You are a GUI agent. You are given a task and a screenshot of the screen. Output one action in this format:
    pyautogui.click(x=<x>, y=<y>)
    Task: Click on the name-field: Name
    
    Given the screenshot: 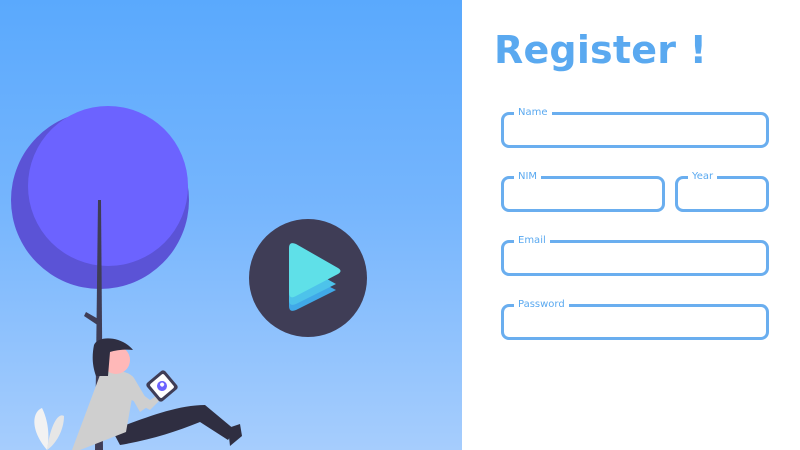 What is the action you would take?
    pyautogui.click(x=635, y=127)
    